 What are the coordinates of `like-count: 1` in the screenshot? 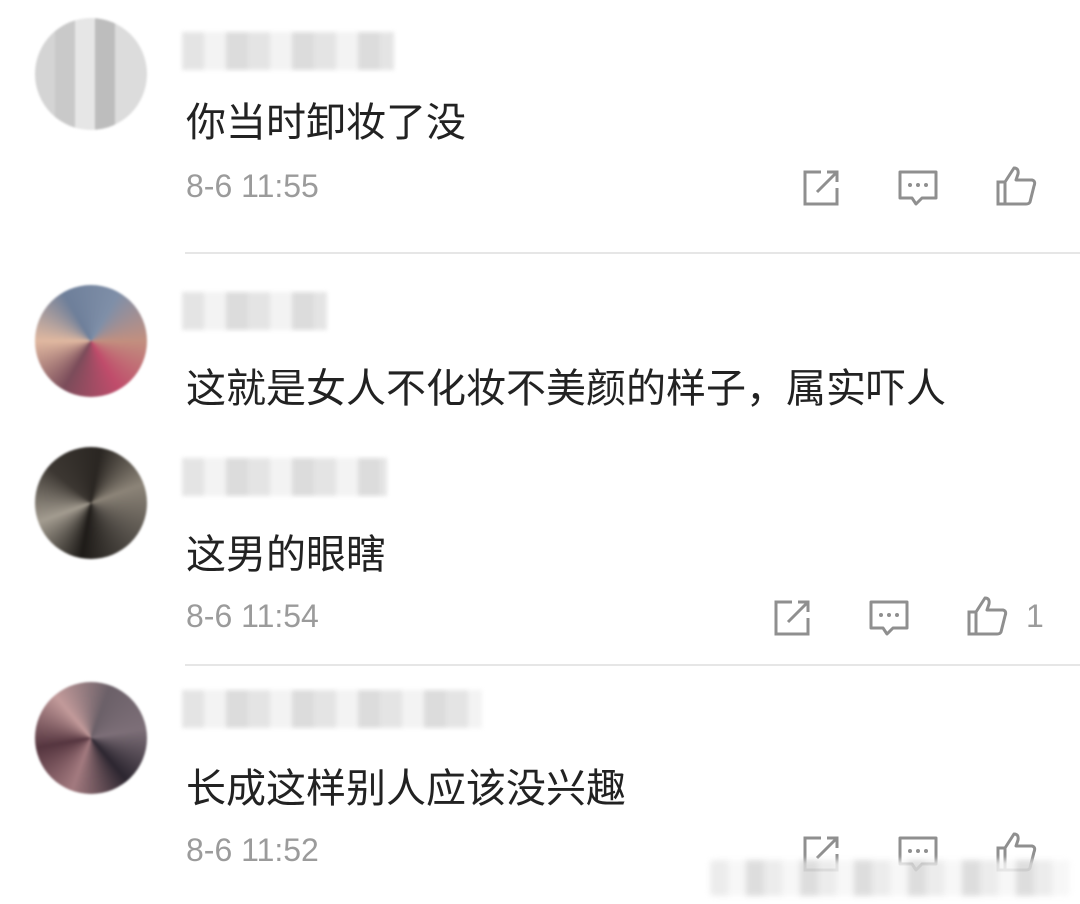 It's located at (1035, 616).